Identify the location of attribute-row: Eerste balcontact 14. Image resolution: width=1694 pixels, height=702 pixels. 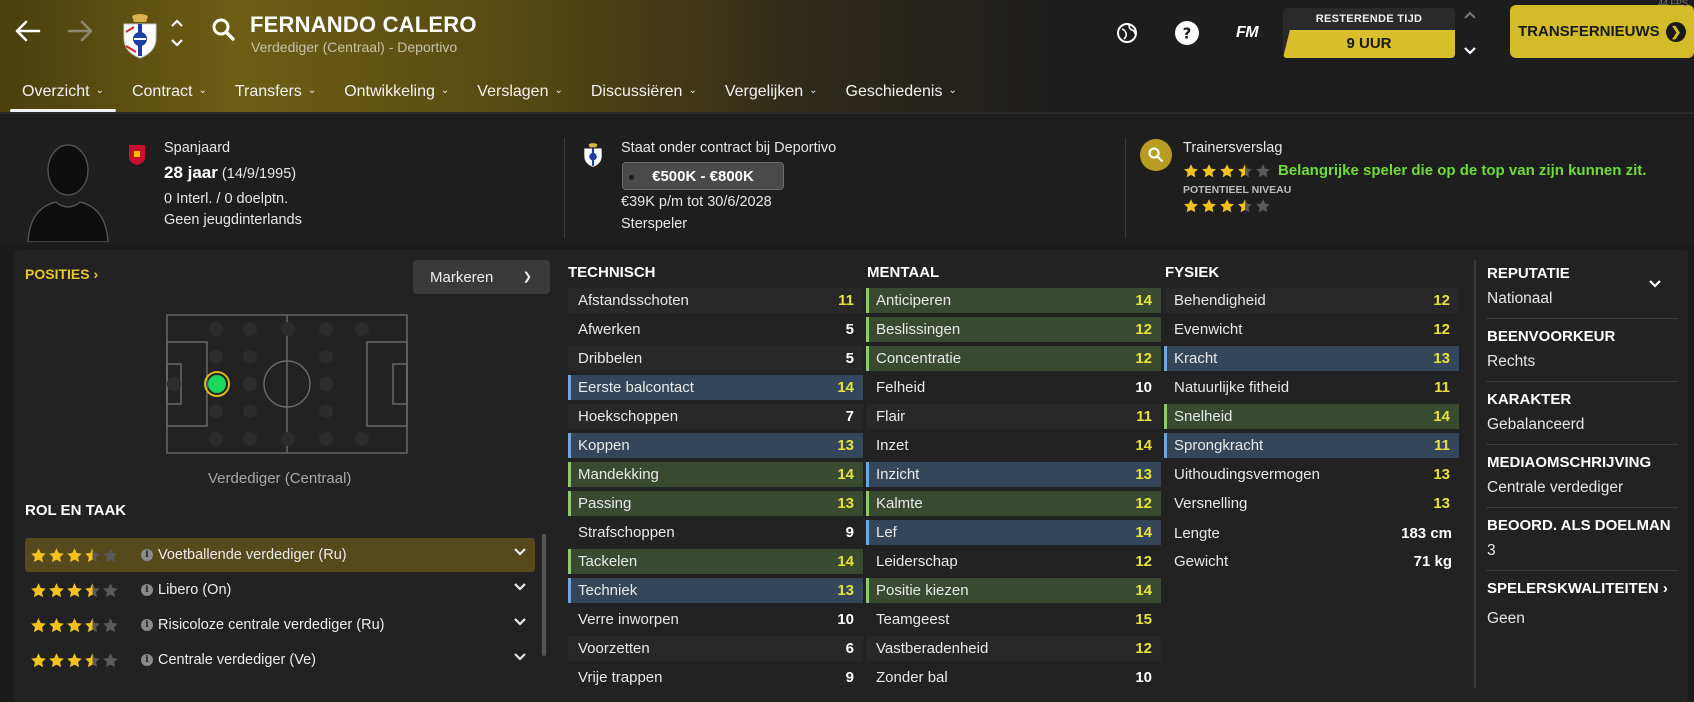
(715, 387).